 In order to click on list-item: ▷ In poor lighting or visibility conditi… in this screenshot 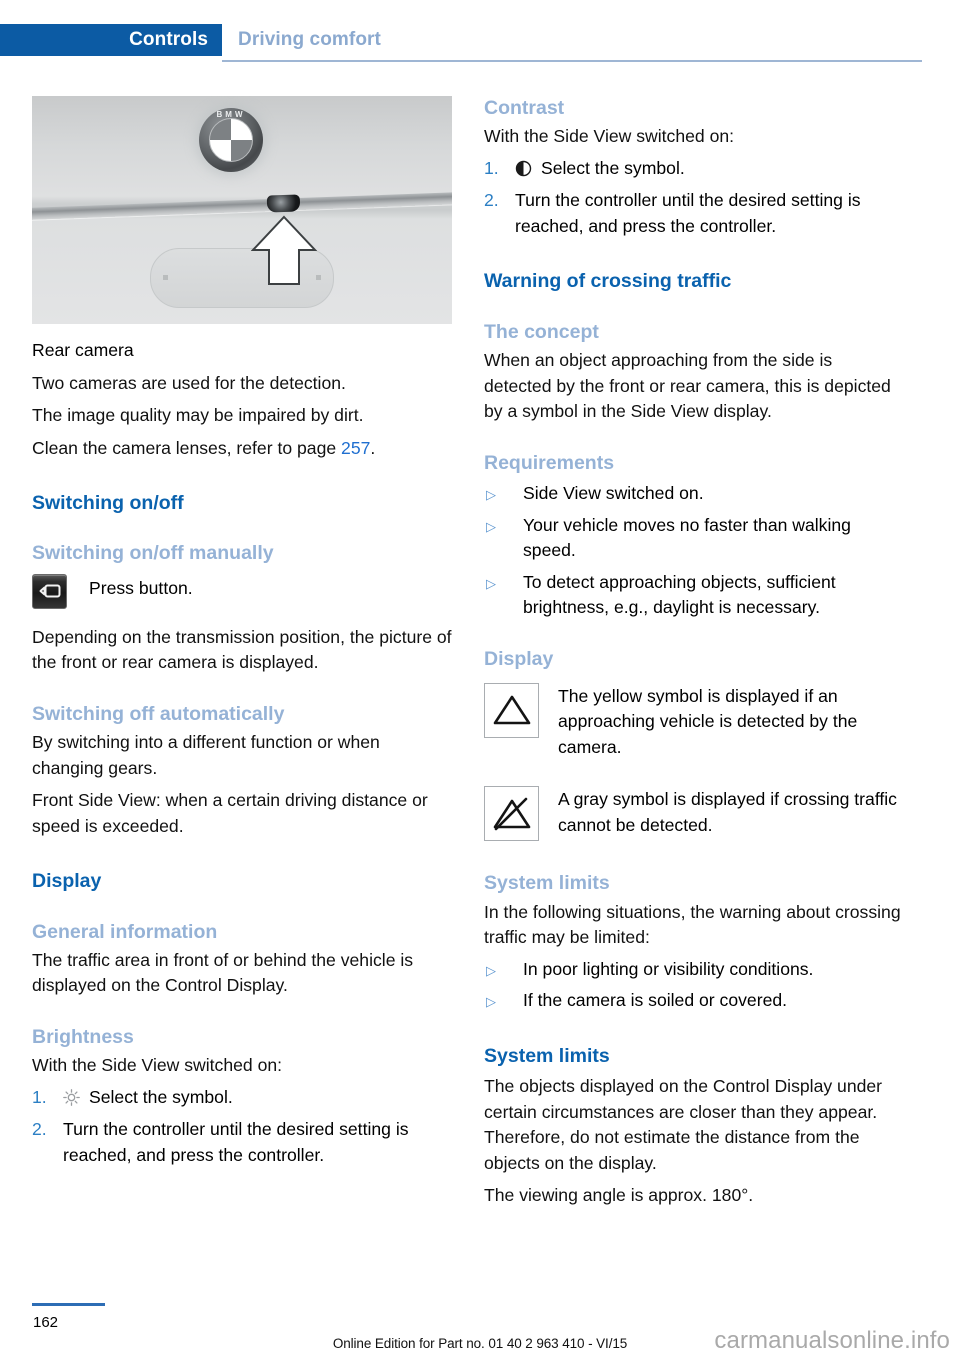, I will do `click(694, 970)`.